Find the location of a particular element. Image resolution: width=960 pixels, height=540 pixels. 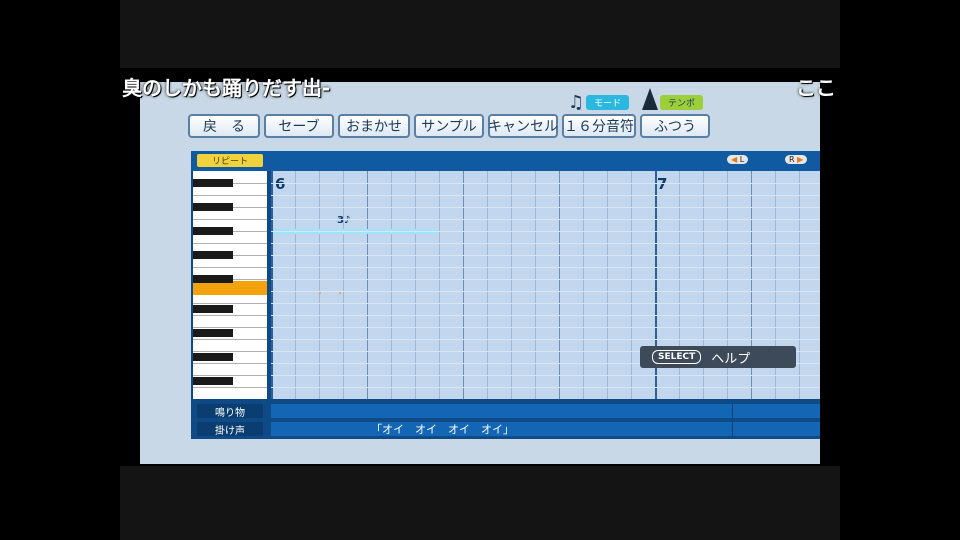

letterbox-left is located at coordinates (60, 270).